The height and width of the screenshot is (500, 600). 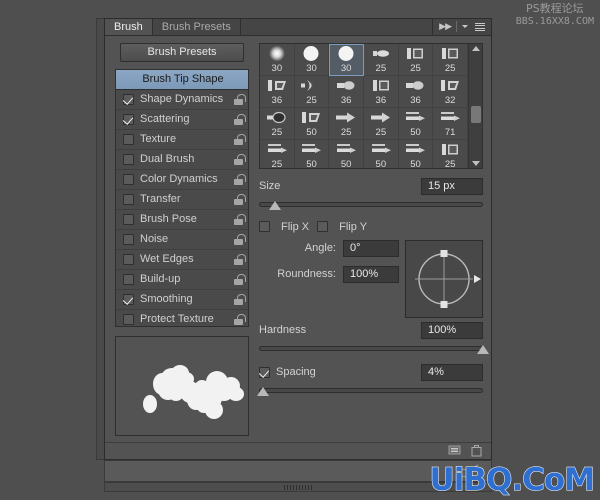 What do you see at coordinates (371, 248) in the screenshot?
I see `angle-input: 0°` at bounding box center [371, 248].